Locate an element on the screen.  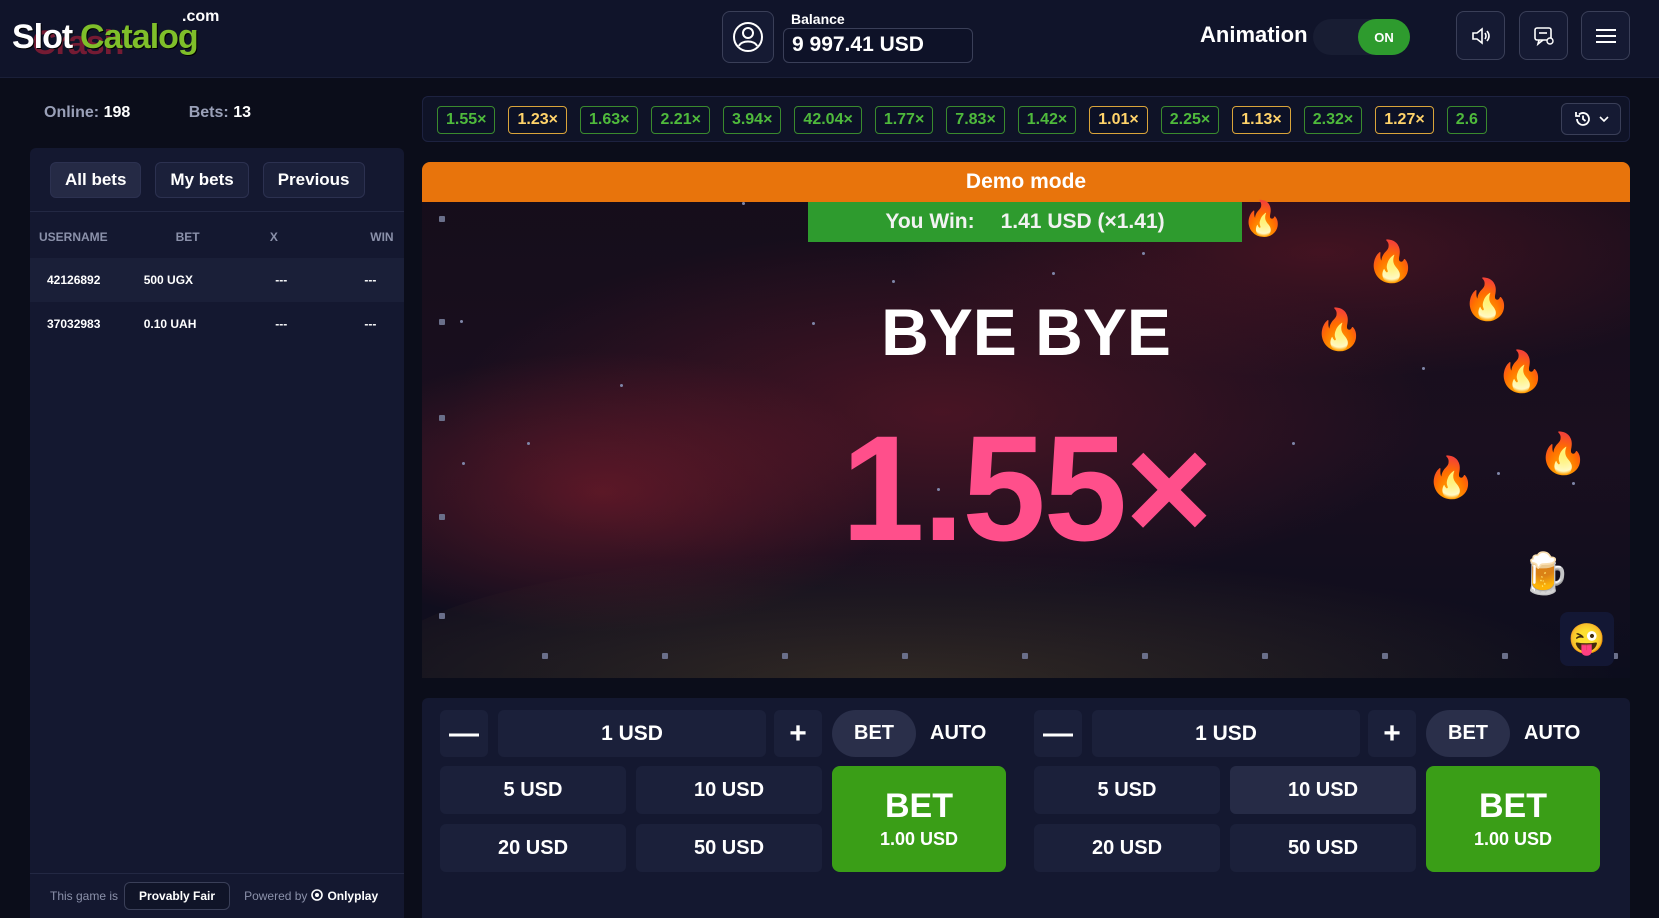
animation-toggle: ON is located at coordinates (1361, 37).